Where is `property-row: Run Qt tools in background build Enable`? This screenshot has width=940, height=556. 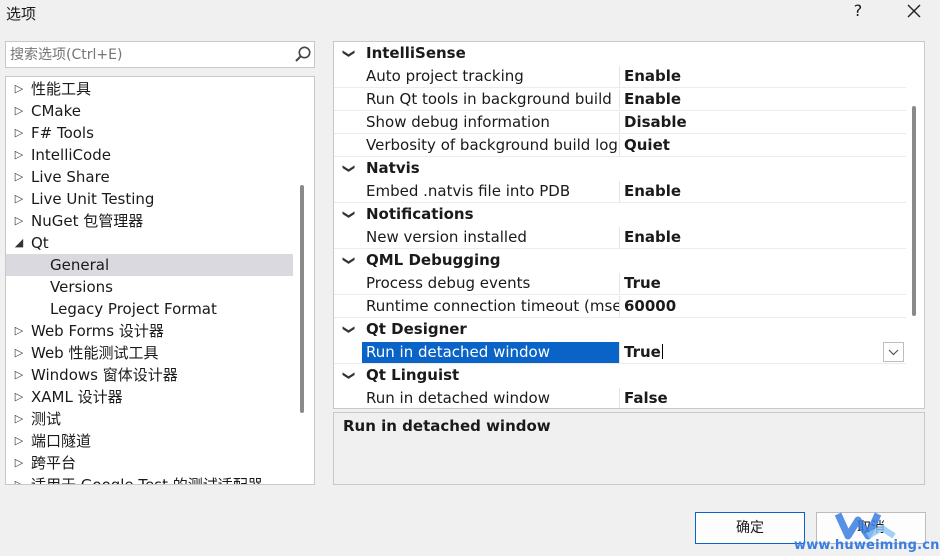 property-row: Run Qt tools in background build Enable is located at coordinates (620, 99).